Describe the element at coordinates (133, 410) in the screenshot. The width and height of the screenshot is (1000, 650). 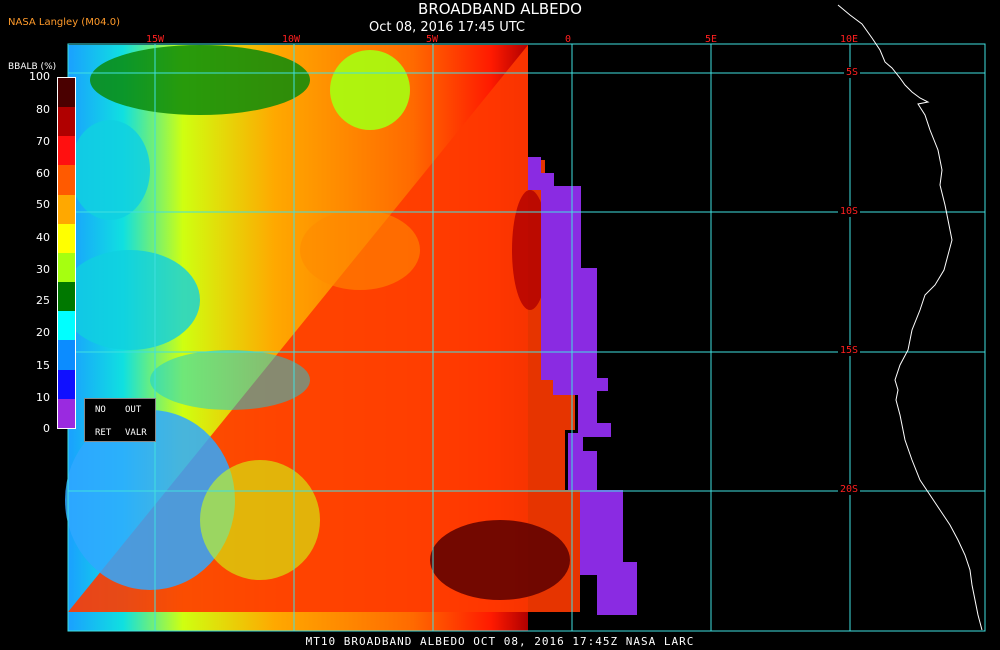
I see `out-of-range-label: OUT` at that location.